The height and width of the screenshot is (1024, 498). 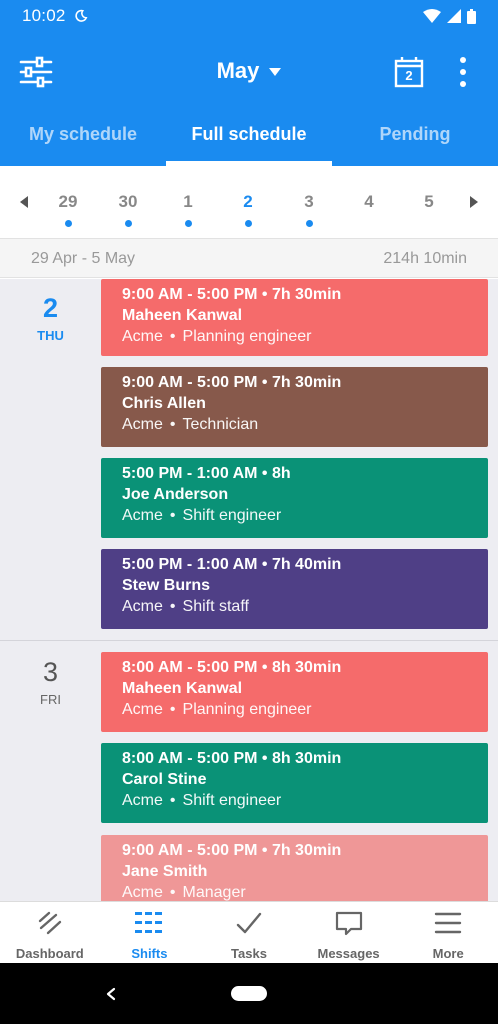 I want to click on nav-more: More, so click(x=448, y=932).